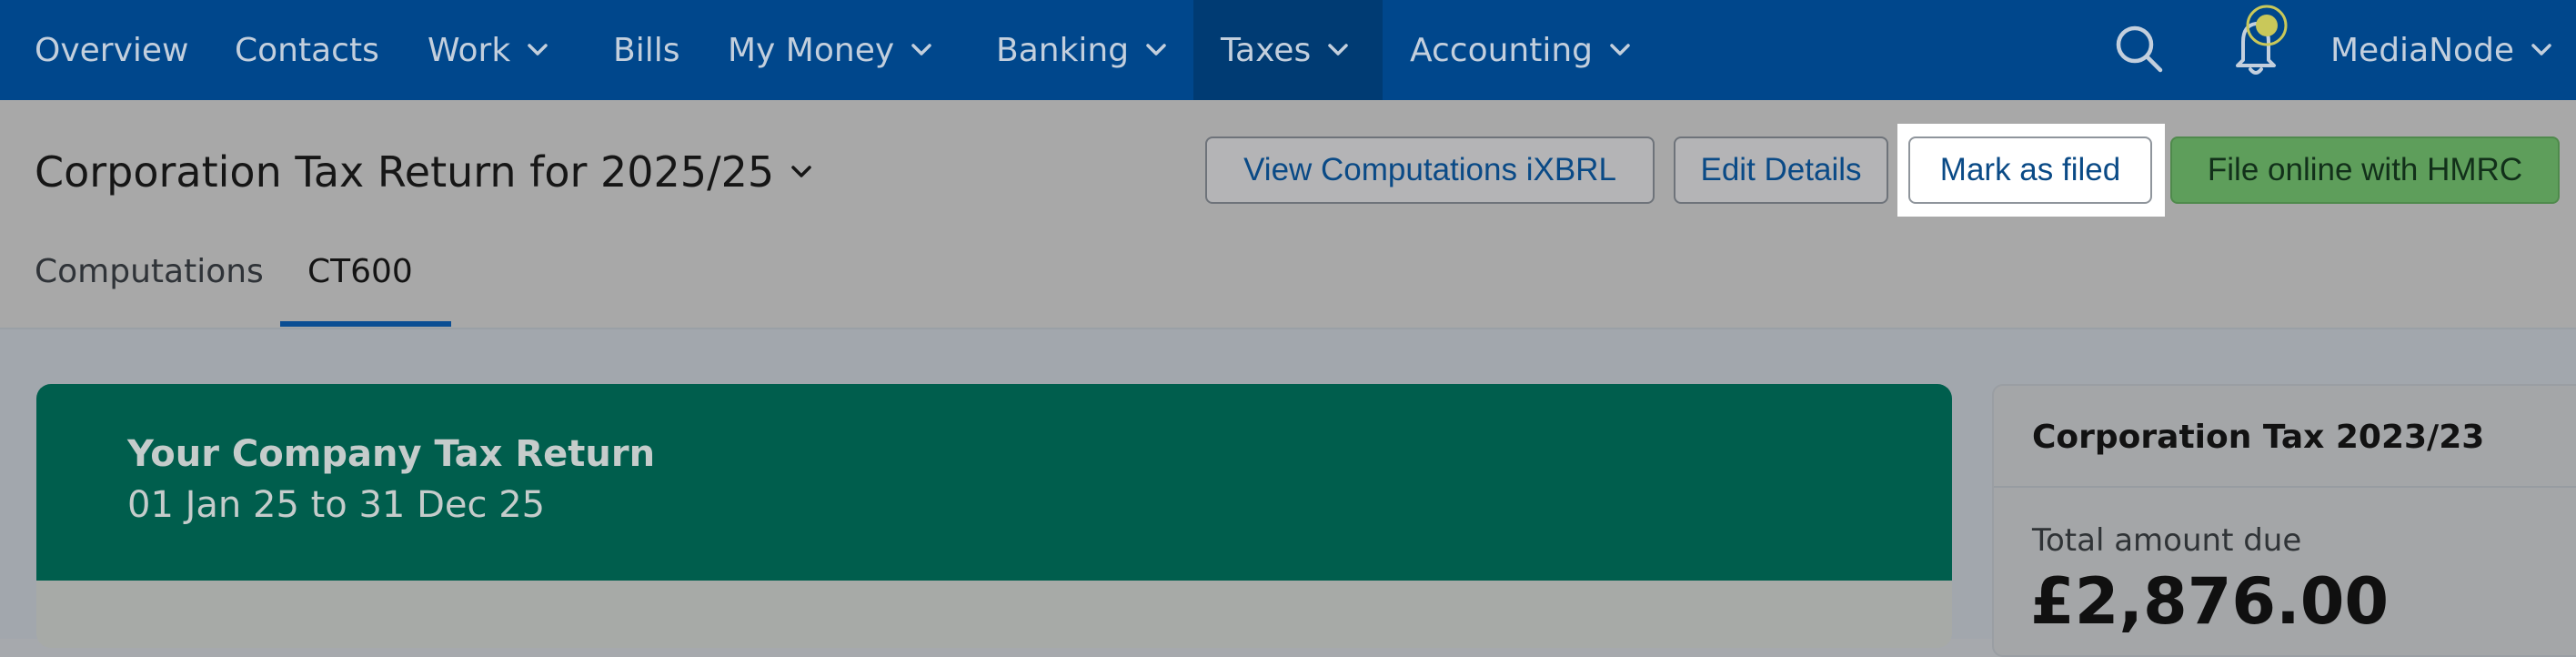 Image resolution: width=2576 pixels, height=657 pixels. I want to click on nav-my-money-label: My Money, so click(811, 50).